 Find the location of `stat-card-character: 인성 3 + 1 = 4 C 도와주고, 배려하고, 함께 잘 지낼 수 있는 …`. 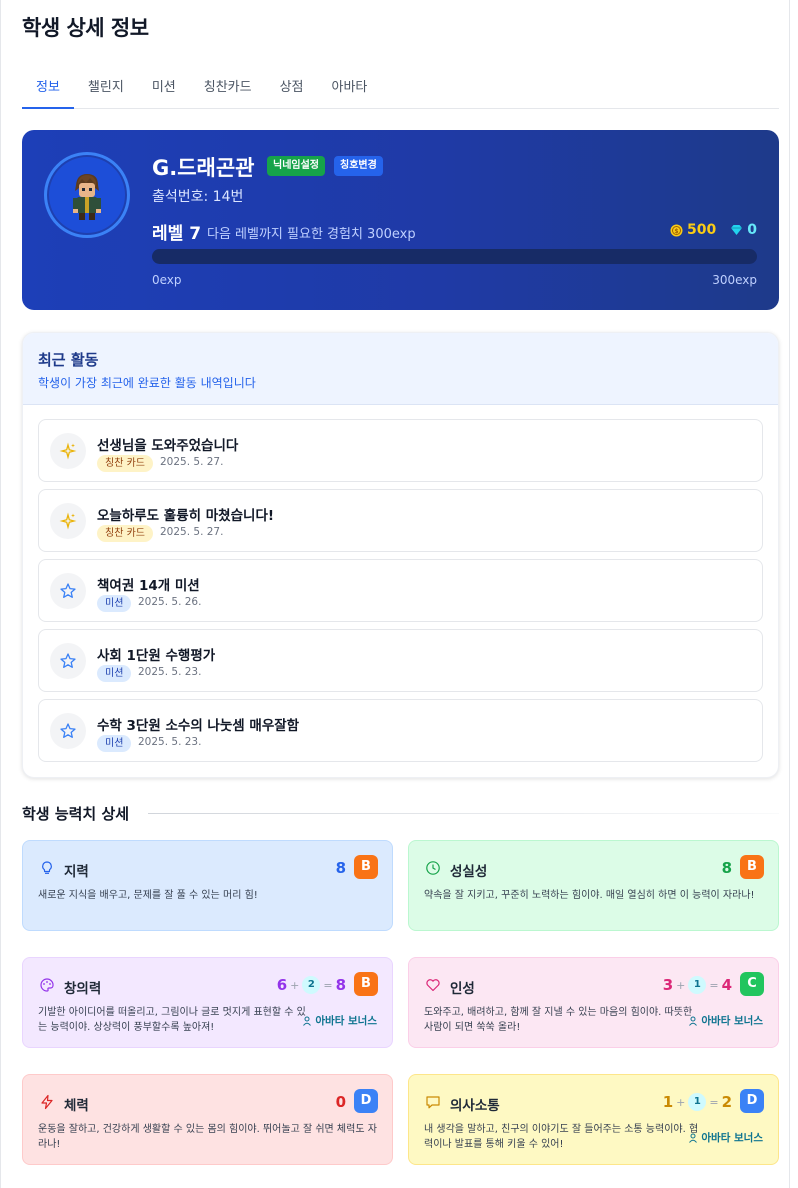

stat-card-character: 인성 3 + 1 = 4 C 도와주고, 배려하고, 함께 잘 지낼 수 있는 … is located at coordinates (593, 1002).